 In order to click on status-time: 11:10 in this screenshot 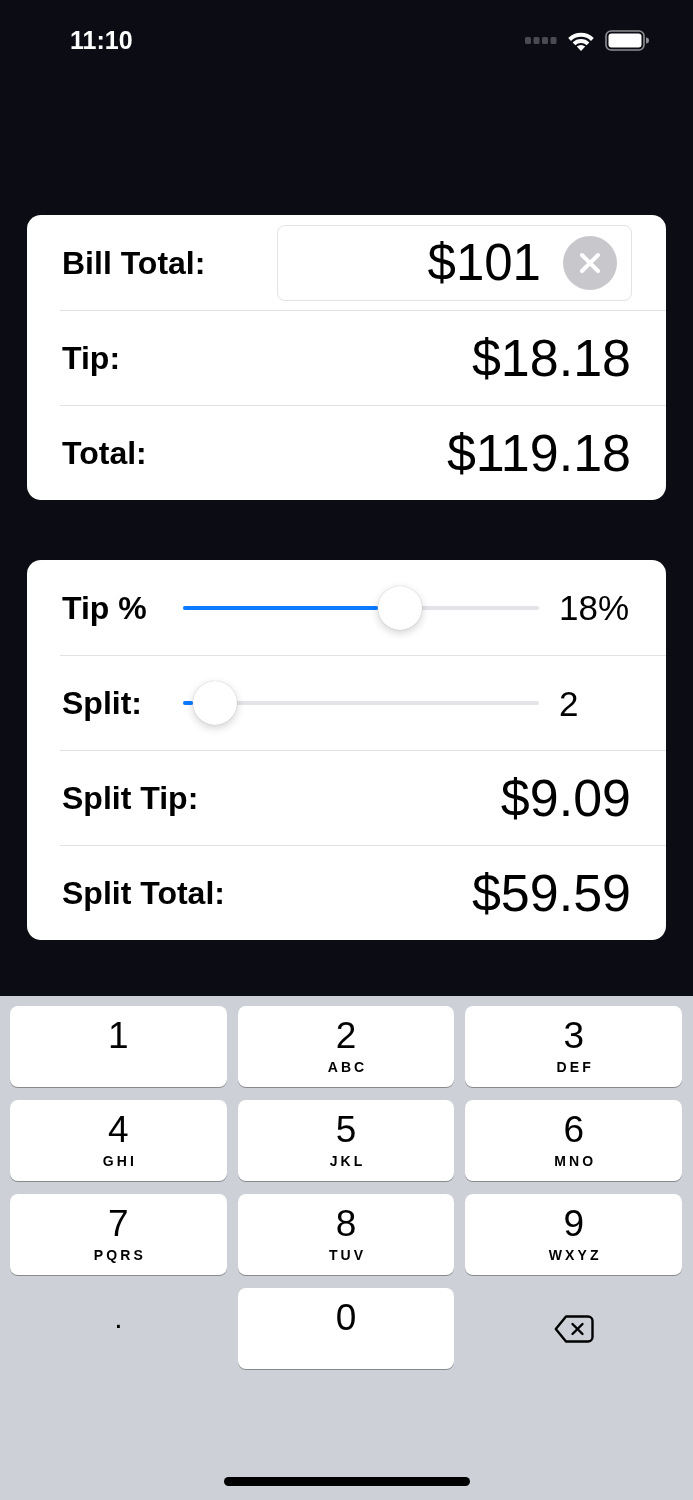, I will do `click(101, 40)`.